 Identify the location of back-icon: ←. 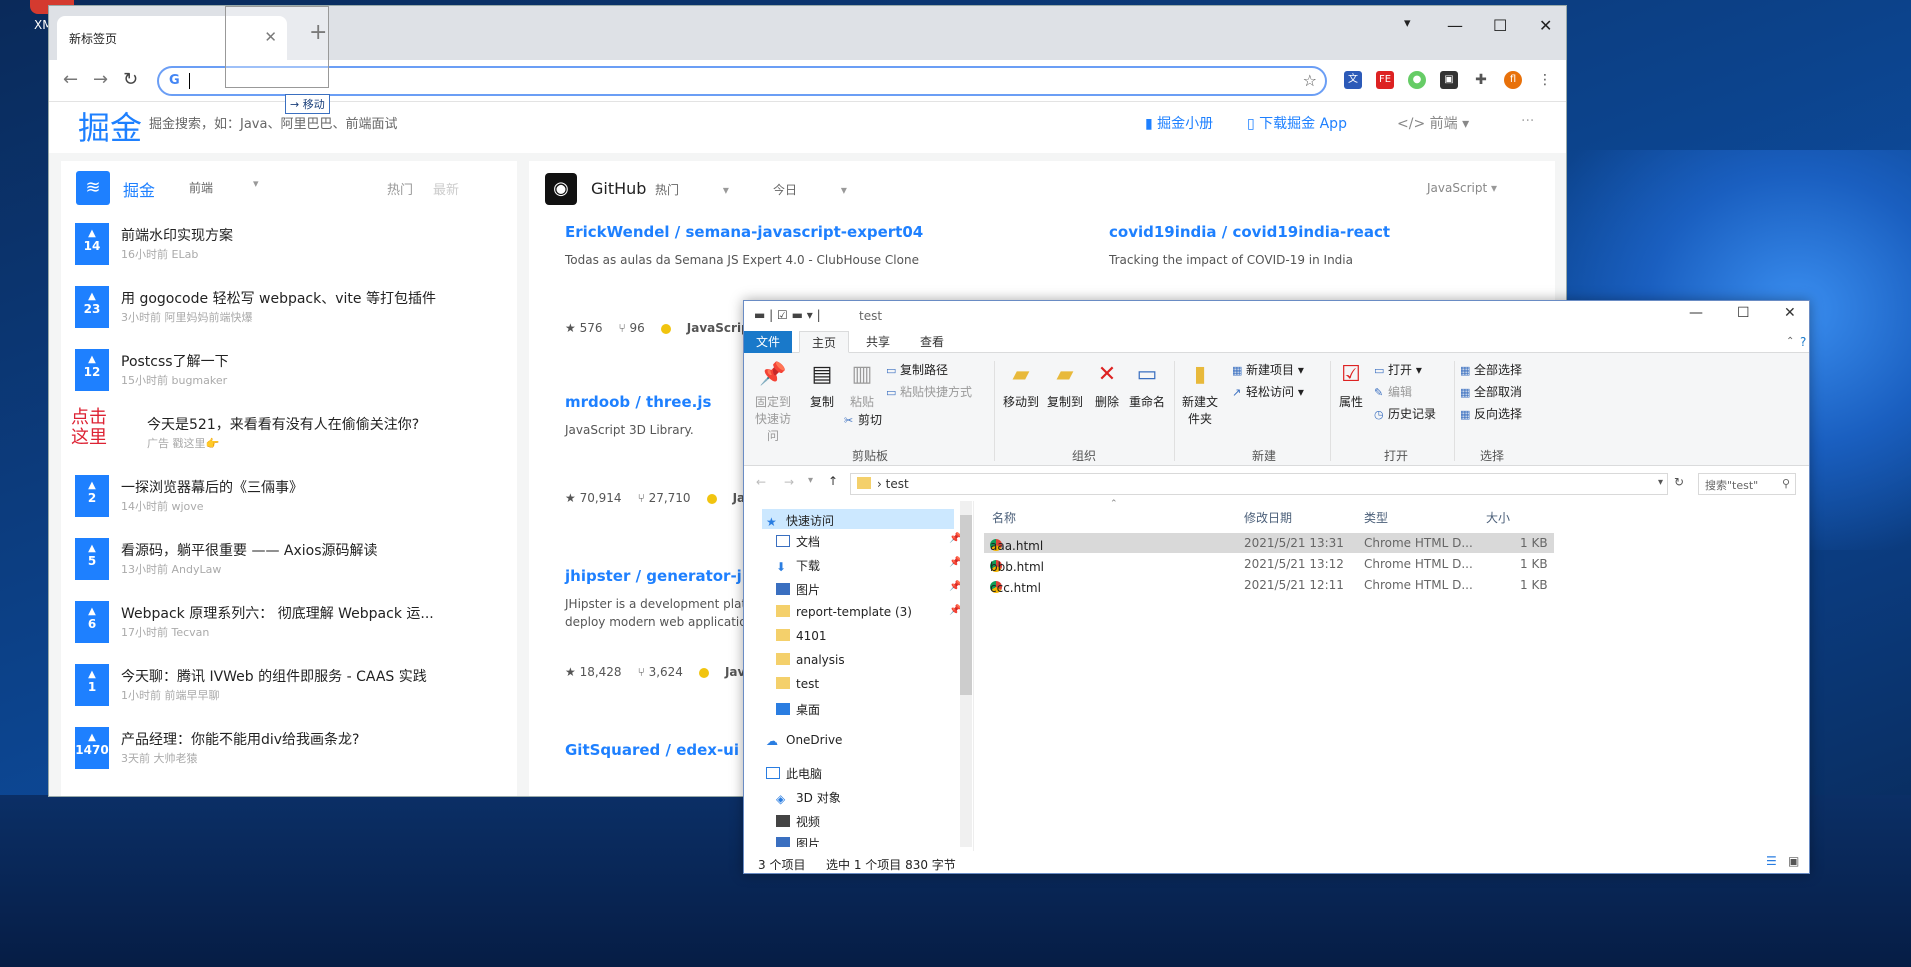
(70, 79).